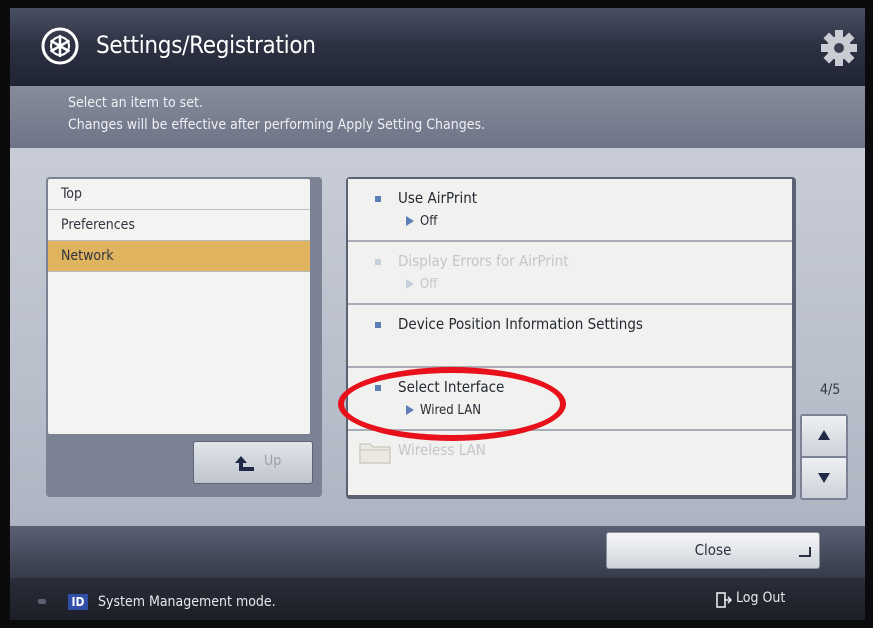  Describe the element at coordinates (60, 46) in the screenshot. I see `settings-registration-icon` at that location.